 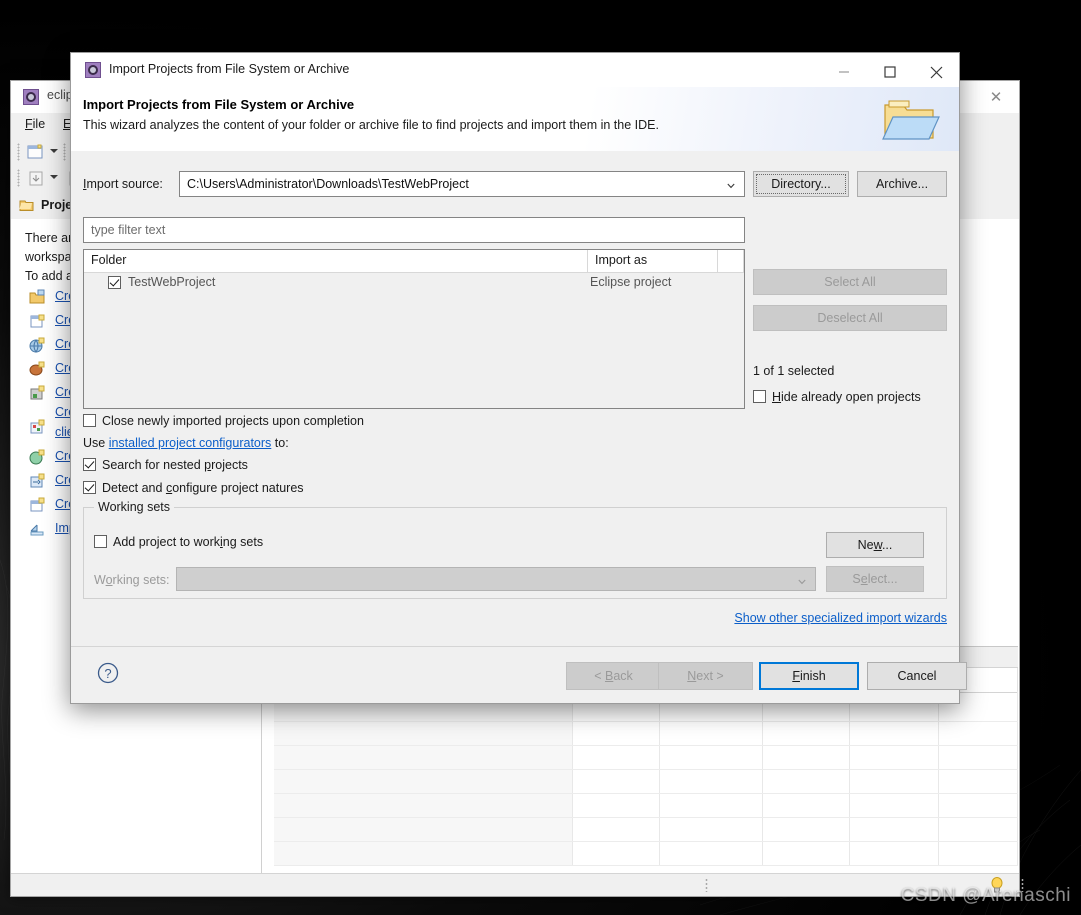 What do you see at coordinates (414, 340) in the screenshot?
I see `tree-body: TestWebProject Eclipse project` at bounding box center [414, 340].